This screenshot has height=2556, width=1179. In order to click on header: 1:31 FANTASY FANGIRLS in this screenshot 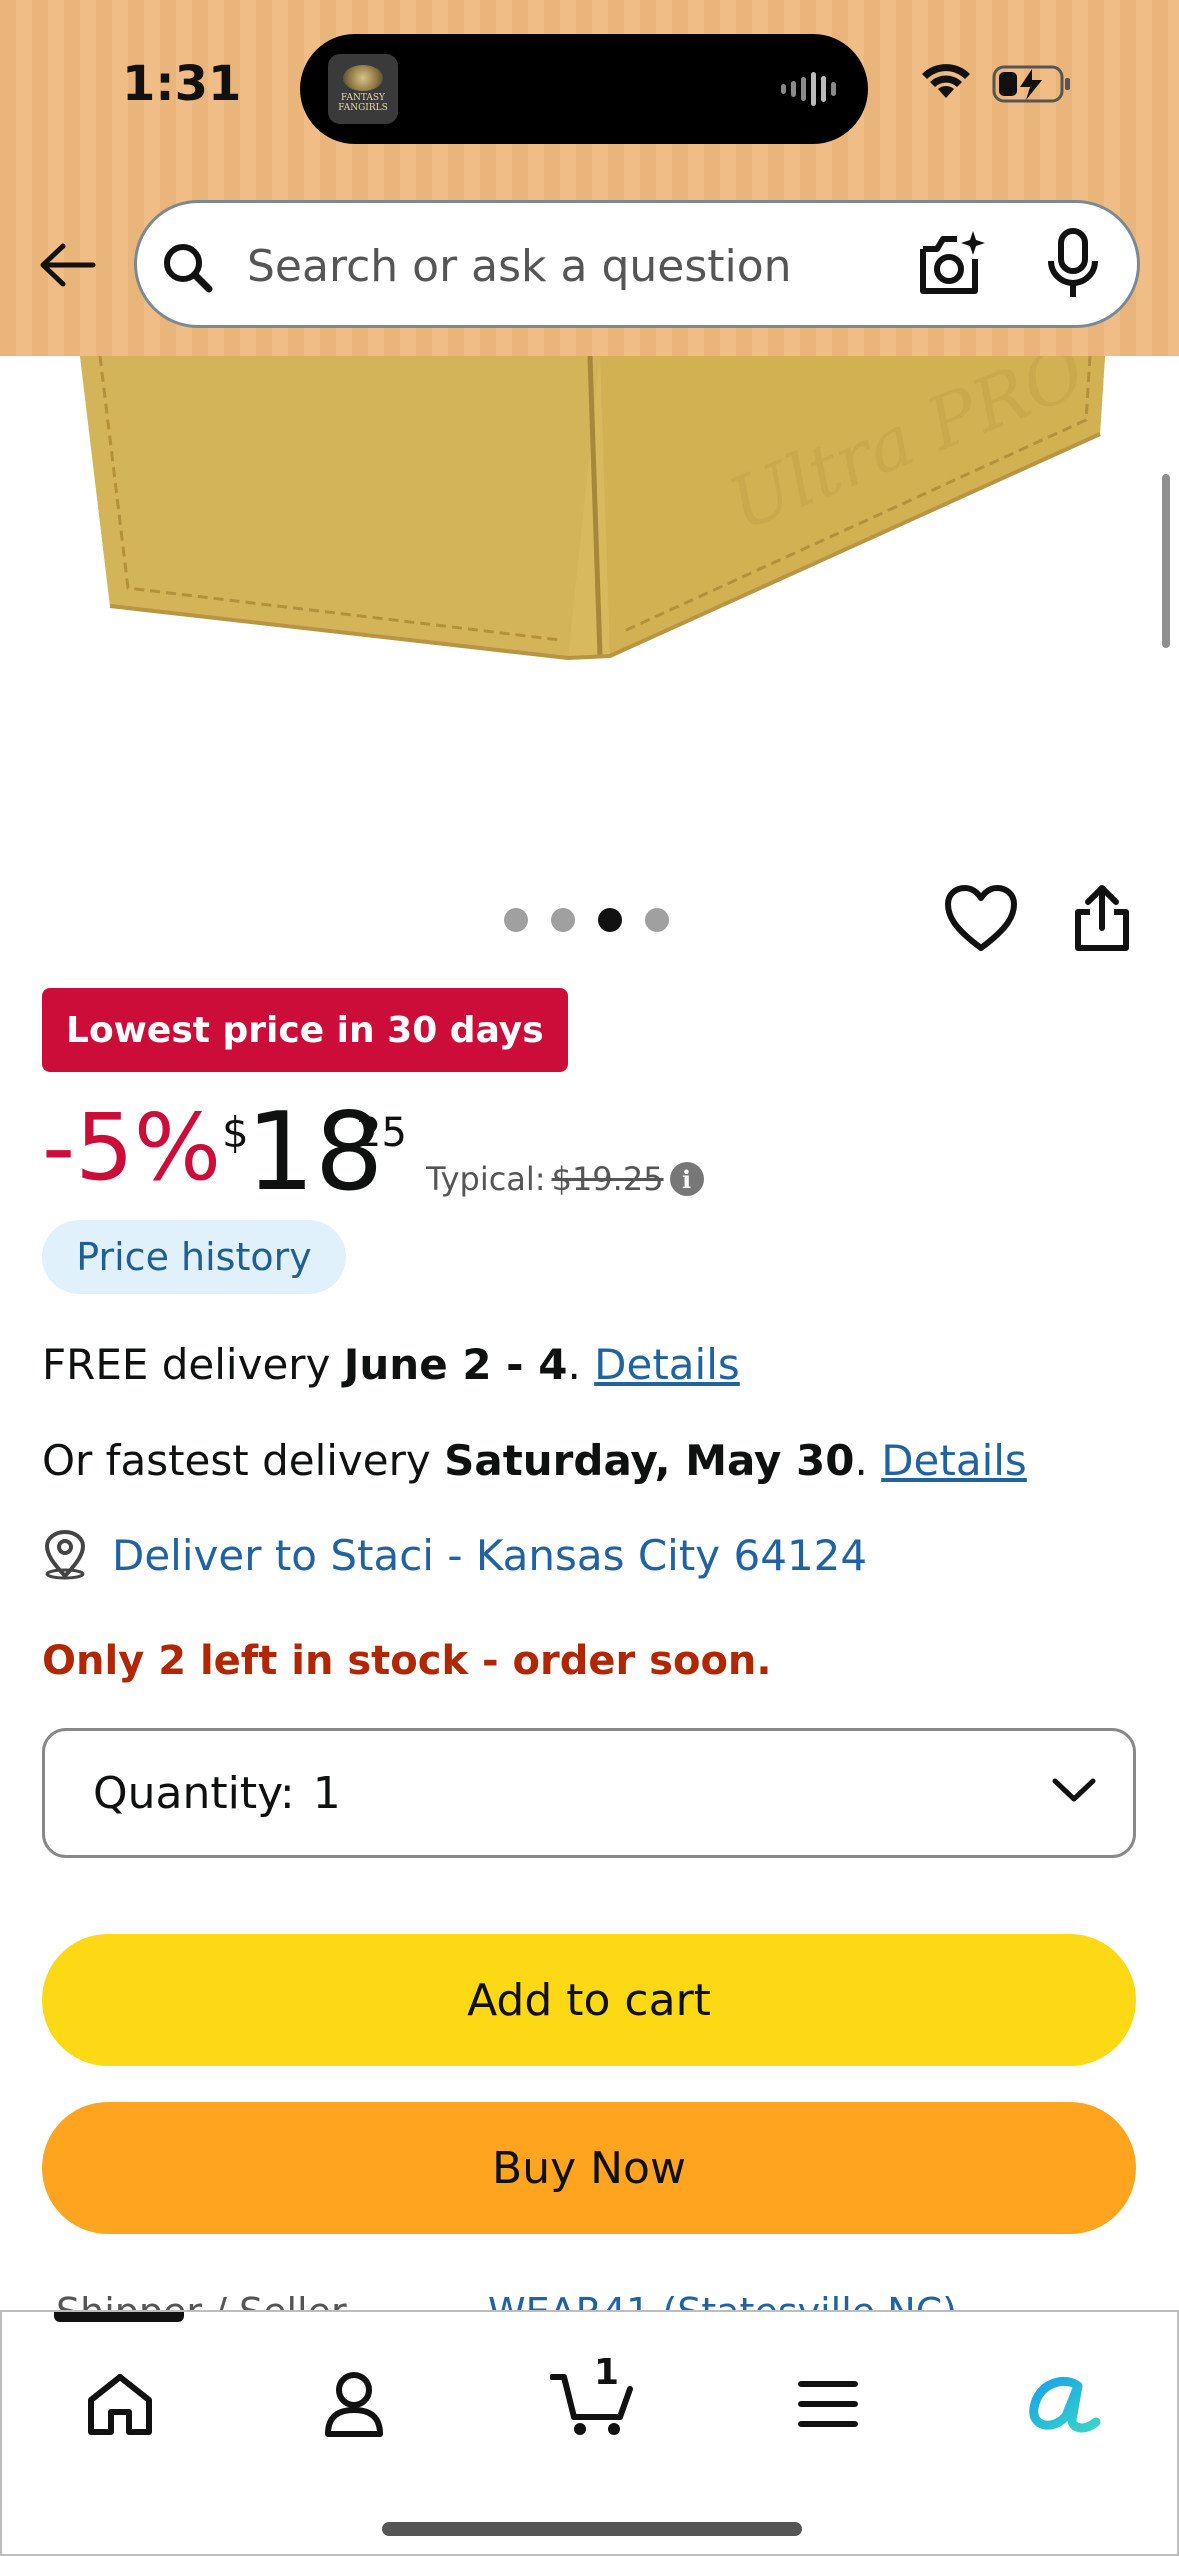, I will do `click(589, 178)`.